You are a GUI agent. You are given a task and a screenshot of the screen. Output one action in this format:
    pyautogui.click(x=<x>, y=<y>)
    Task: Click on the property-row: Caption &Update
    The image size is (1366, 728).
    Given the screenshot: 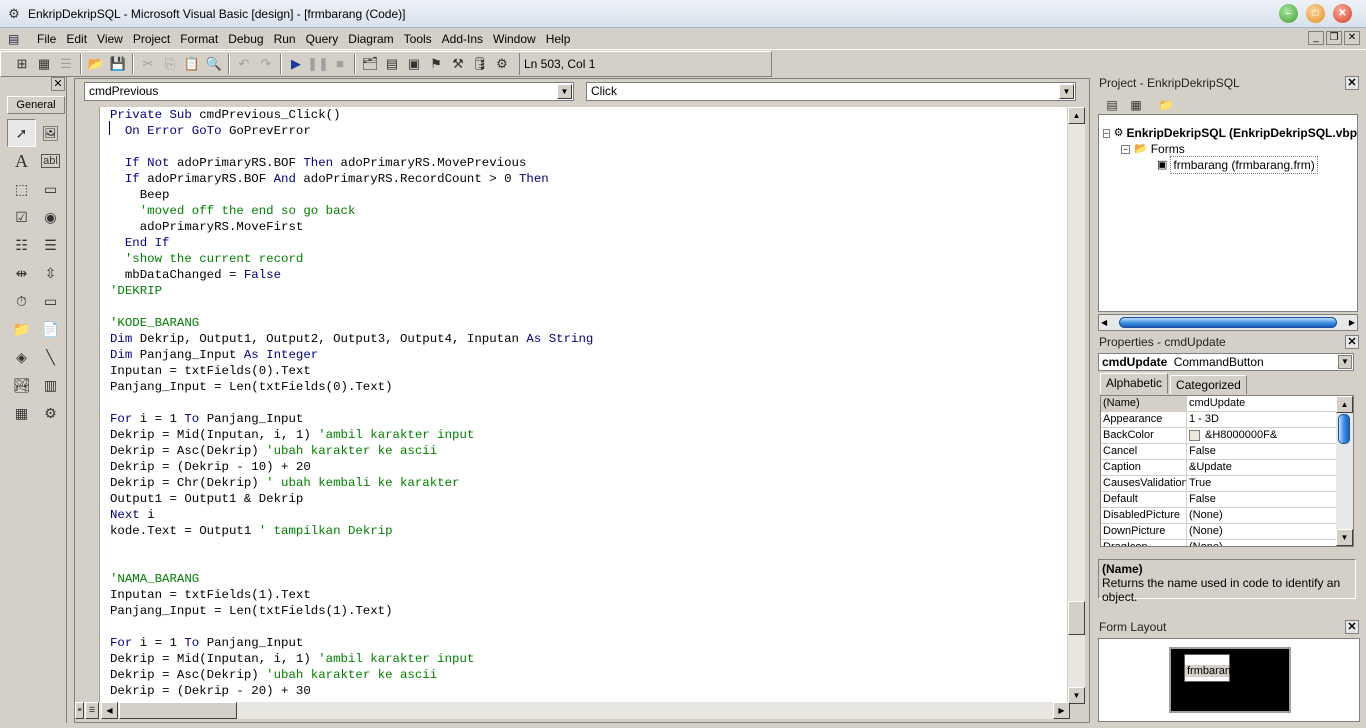 What is the action you would take?
    pyautogui.click(x=1227, y=468)
    